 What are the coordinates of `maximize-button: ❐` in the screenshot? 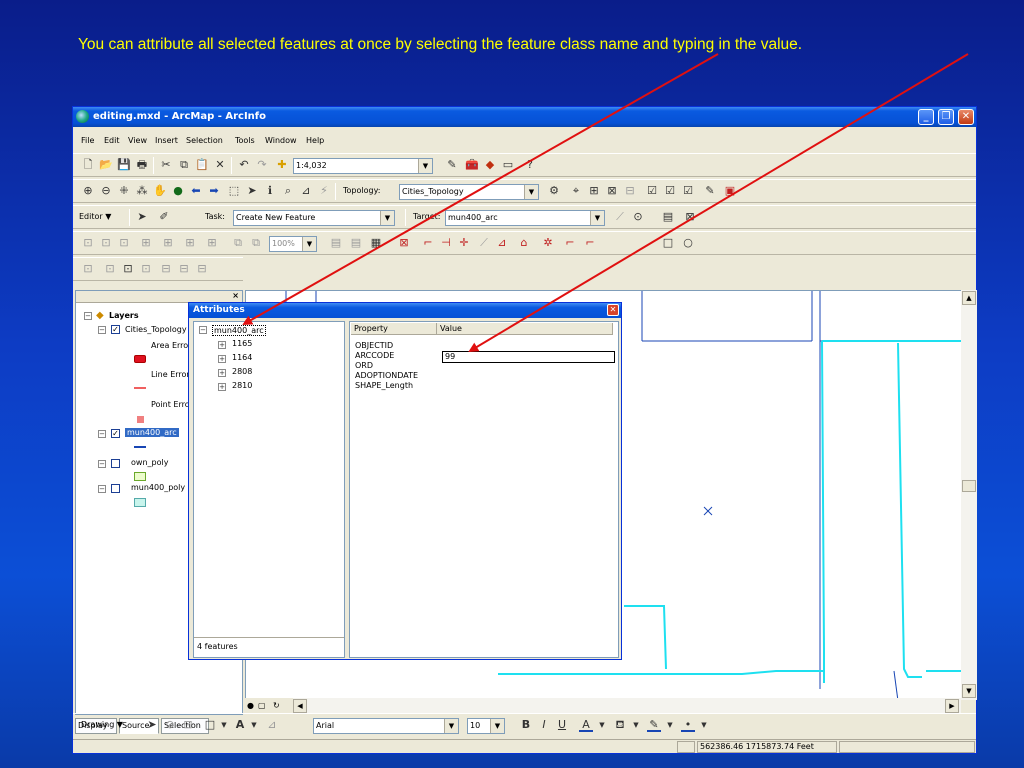 It's located at (946, 117).